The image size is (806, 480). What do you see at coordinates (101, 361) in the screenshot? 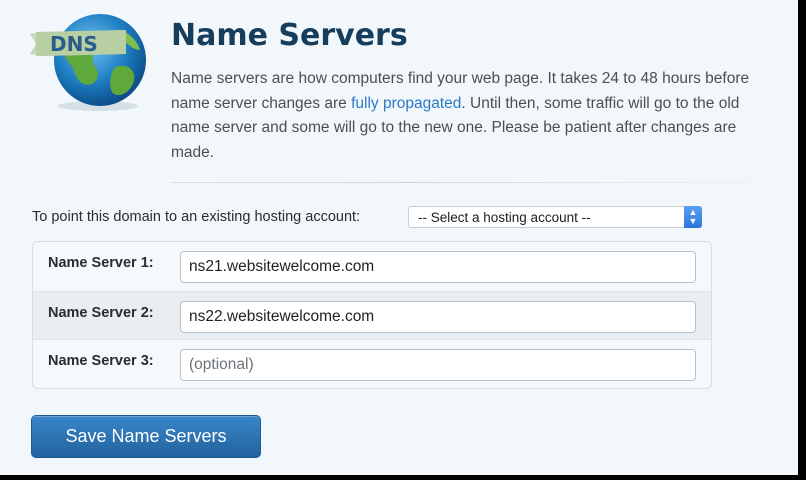
I see `name-server-3-label: Name Server 3:` at bounding box center [101, 361].